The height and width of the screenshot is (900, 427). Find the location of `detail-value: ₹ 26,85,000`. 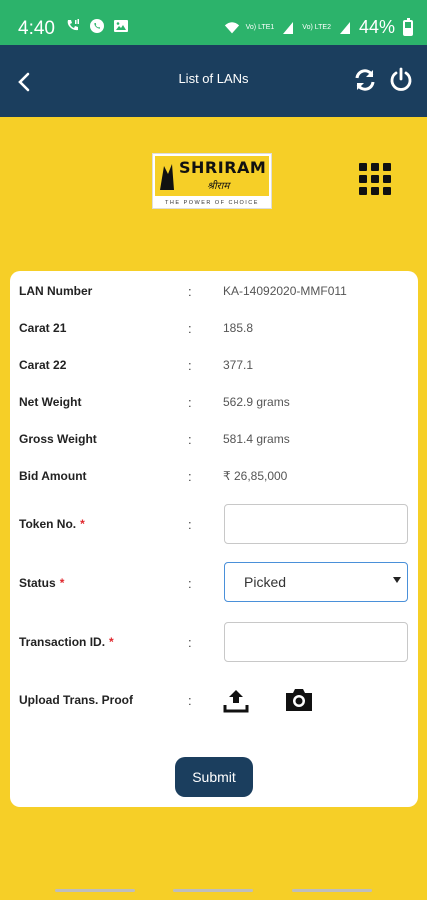

detail-value: ₹ 26,85,000 is located at coordinates (255, 476).